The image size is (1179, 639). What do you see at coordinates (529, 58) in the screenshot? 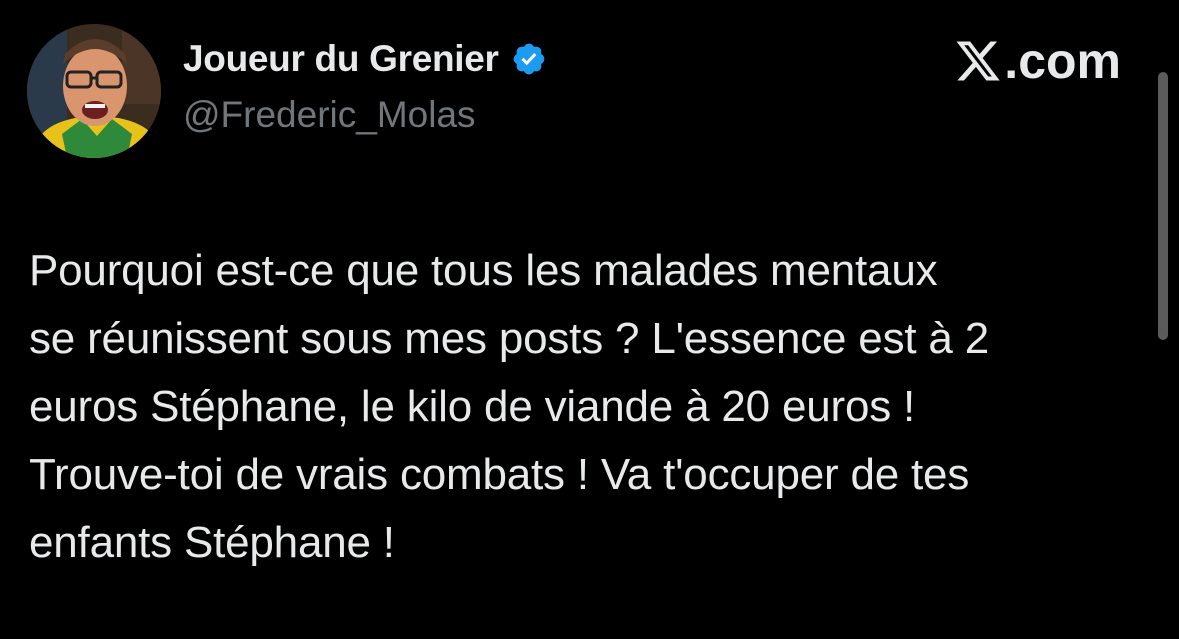
I see `verified-badge-icon` at bounding box center [529, 58].